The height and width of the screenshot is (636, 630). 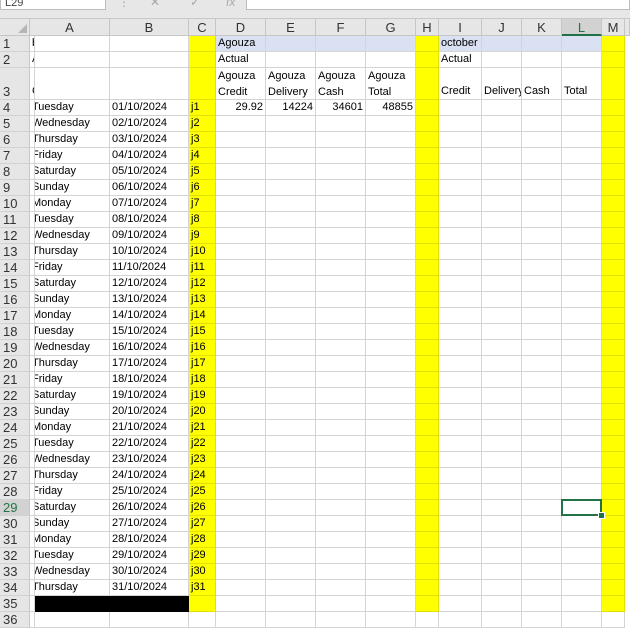 I want to click on cell-j1, so click(x=502, y=44).